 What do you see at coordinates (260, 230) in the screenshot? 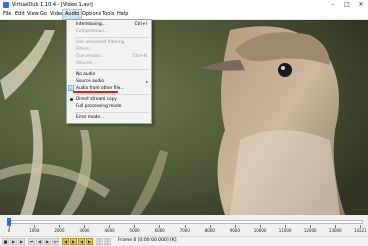
I see `timeline-tick-label: 10000` at bounding box center [260, 230].